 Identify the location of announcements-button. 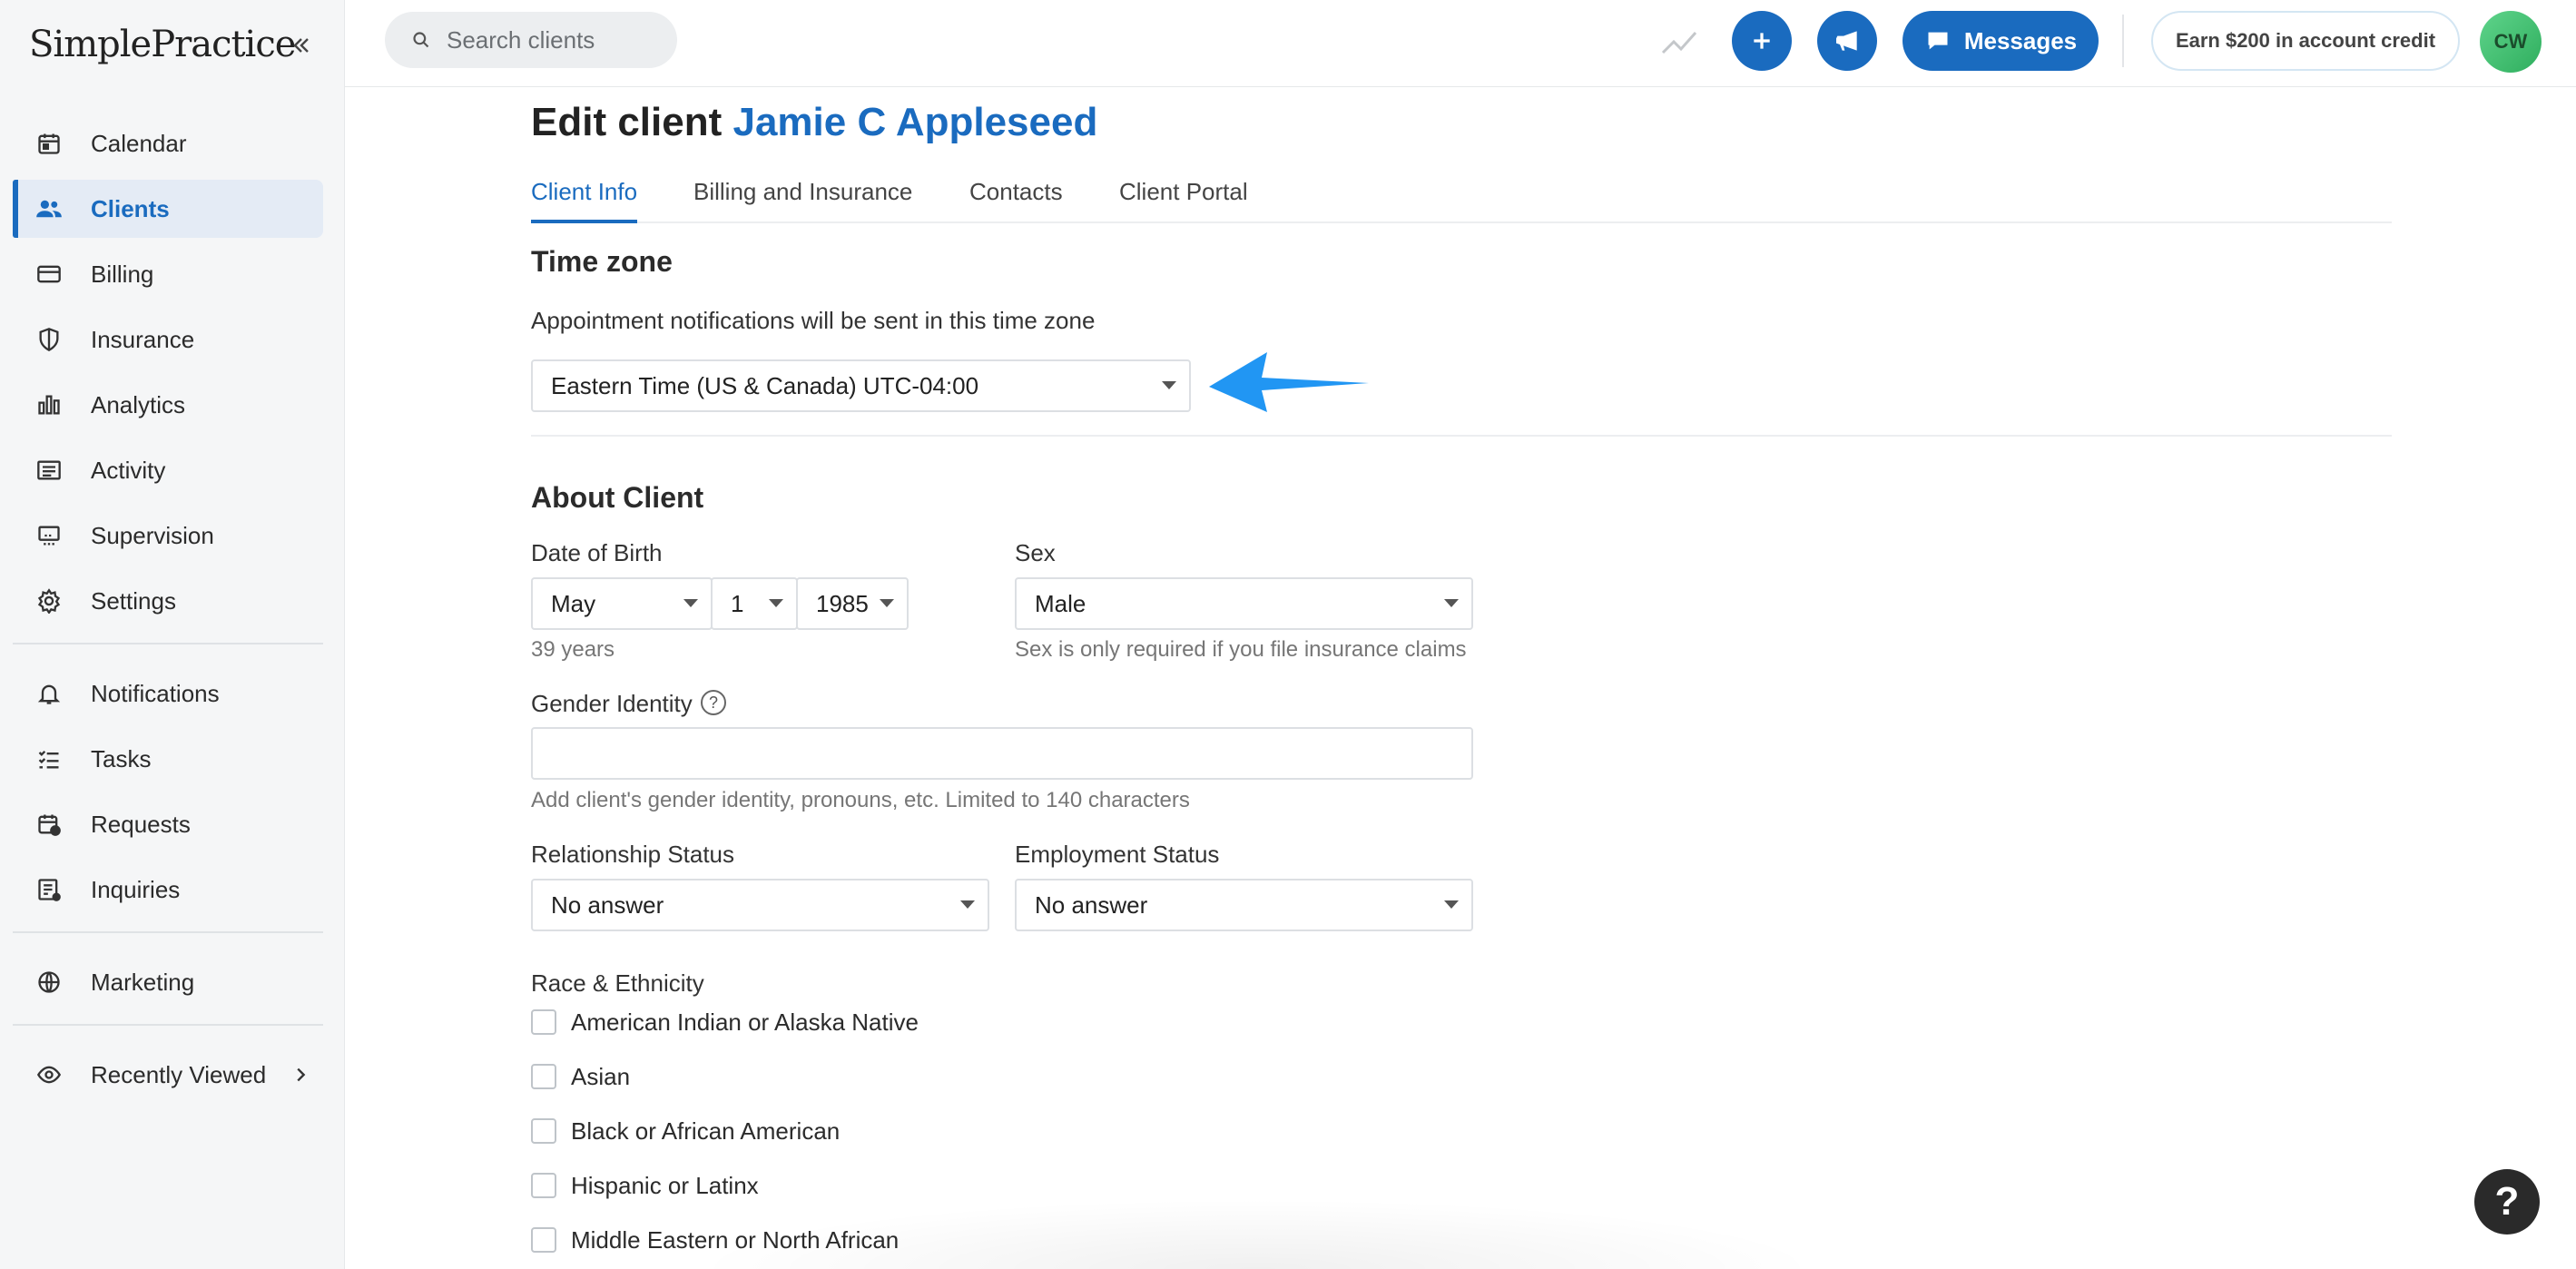
(1847, 41).